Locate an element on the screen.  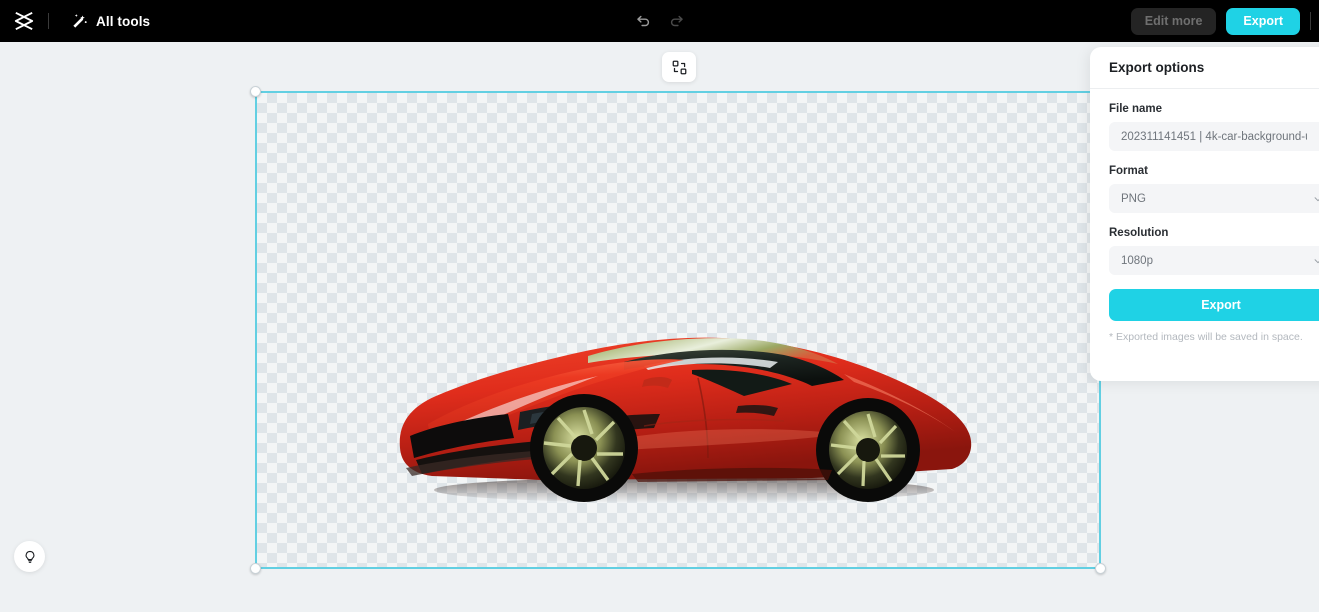
undo-icon is located at coordinates (642, 21).